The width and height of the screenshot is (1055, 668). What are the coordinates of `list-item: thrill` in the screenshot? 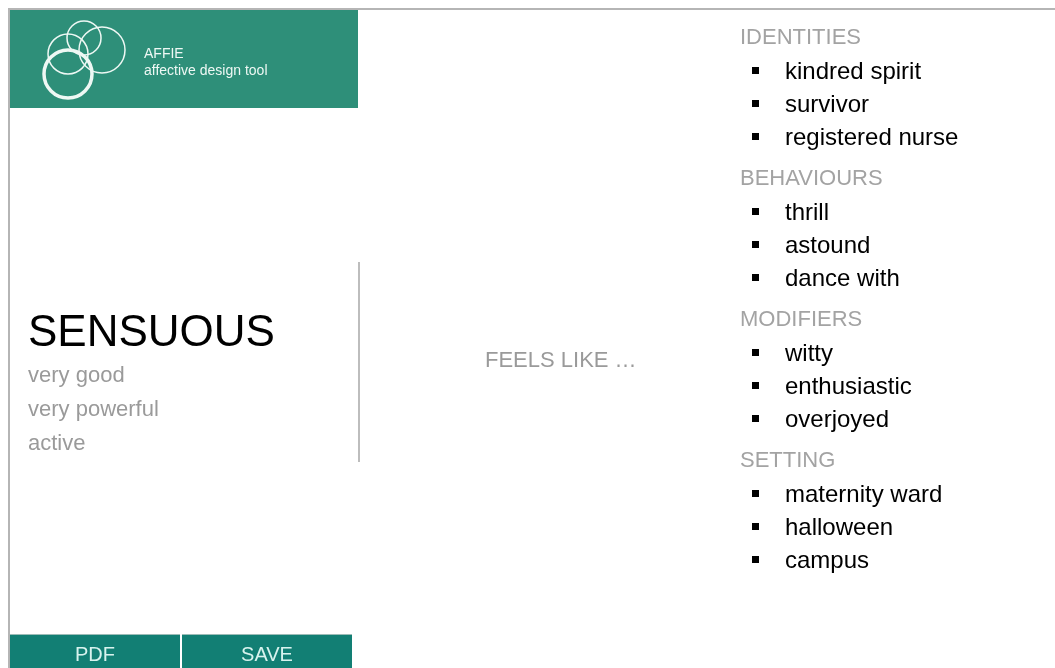 It's located at (807, 211).